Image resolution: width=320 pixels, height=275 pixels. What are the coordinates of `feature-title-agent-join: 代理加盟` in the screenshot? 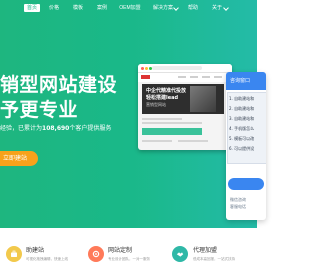 It's located at (205, 251).